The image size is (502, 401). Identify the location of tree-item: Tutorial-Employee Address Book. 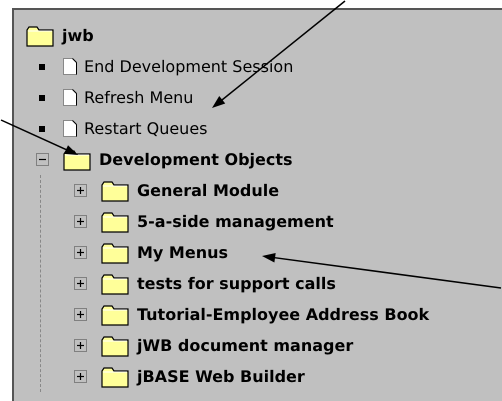
(283, 314).